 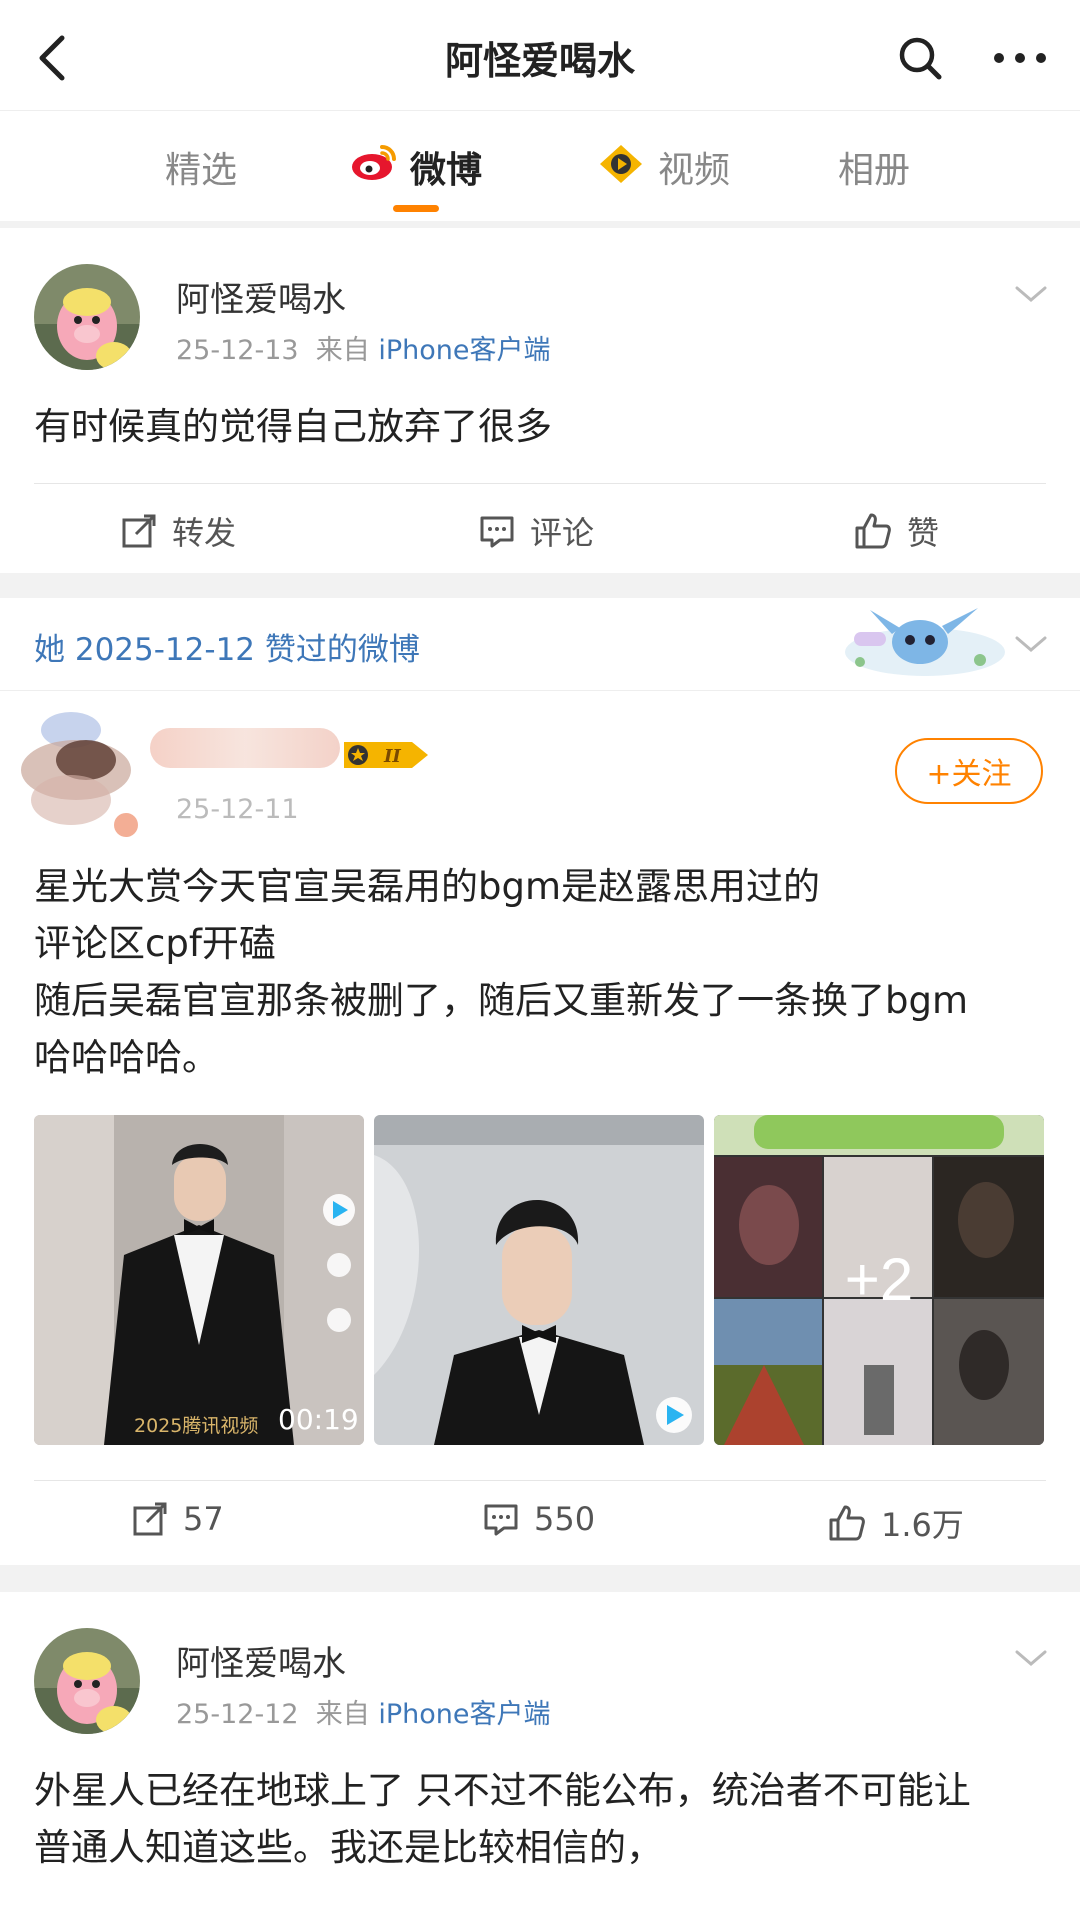 I want to click on top-bar: 阿怪爱喝水, so click(x=540, y=55).